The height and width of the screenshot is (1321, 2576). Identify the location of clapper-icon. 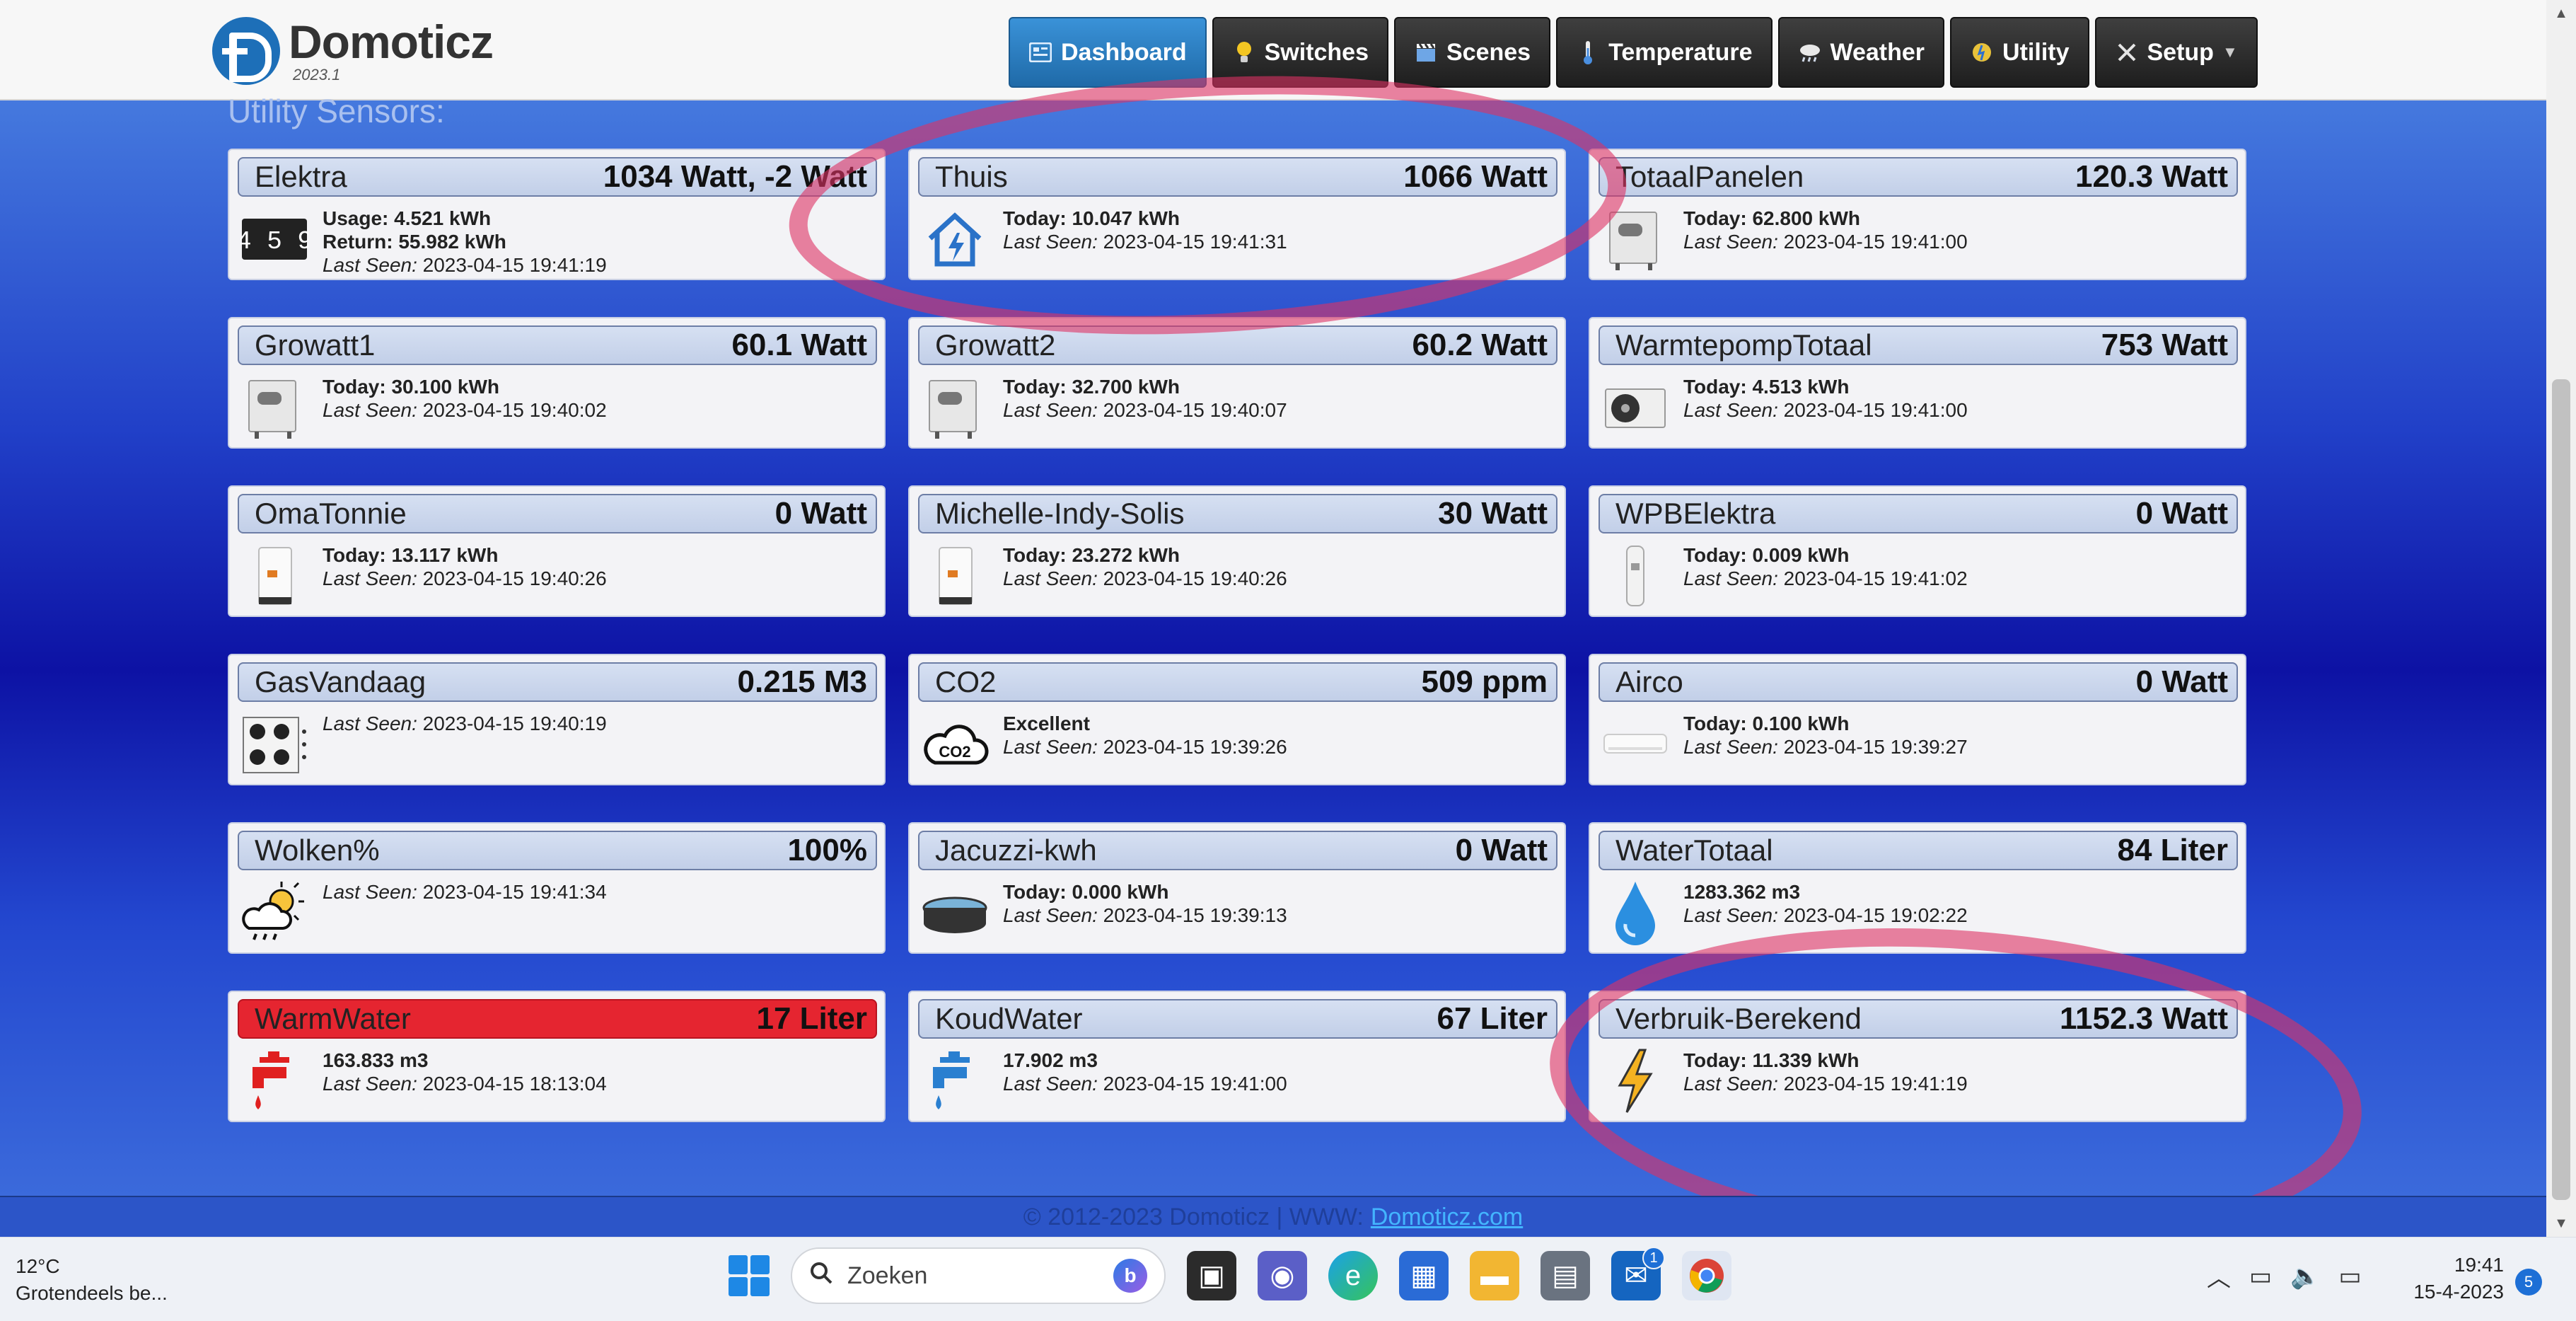
(1426, 52).